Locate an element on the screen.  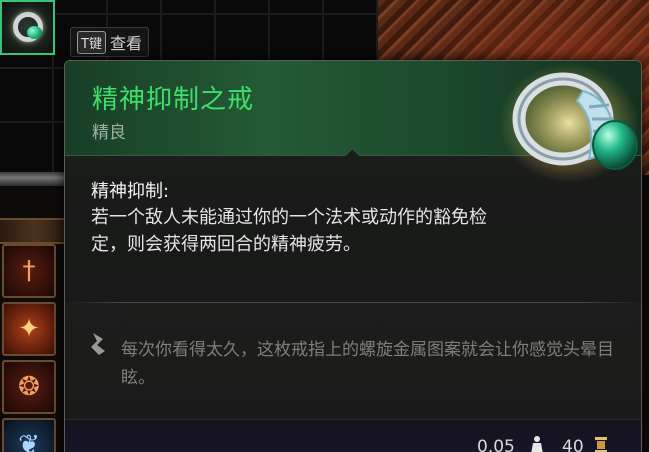
gold-coin-icon is located at coordinates (601, 444).